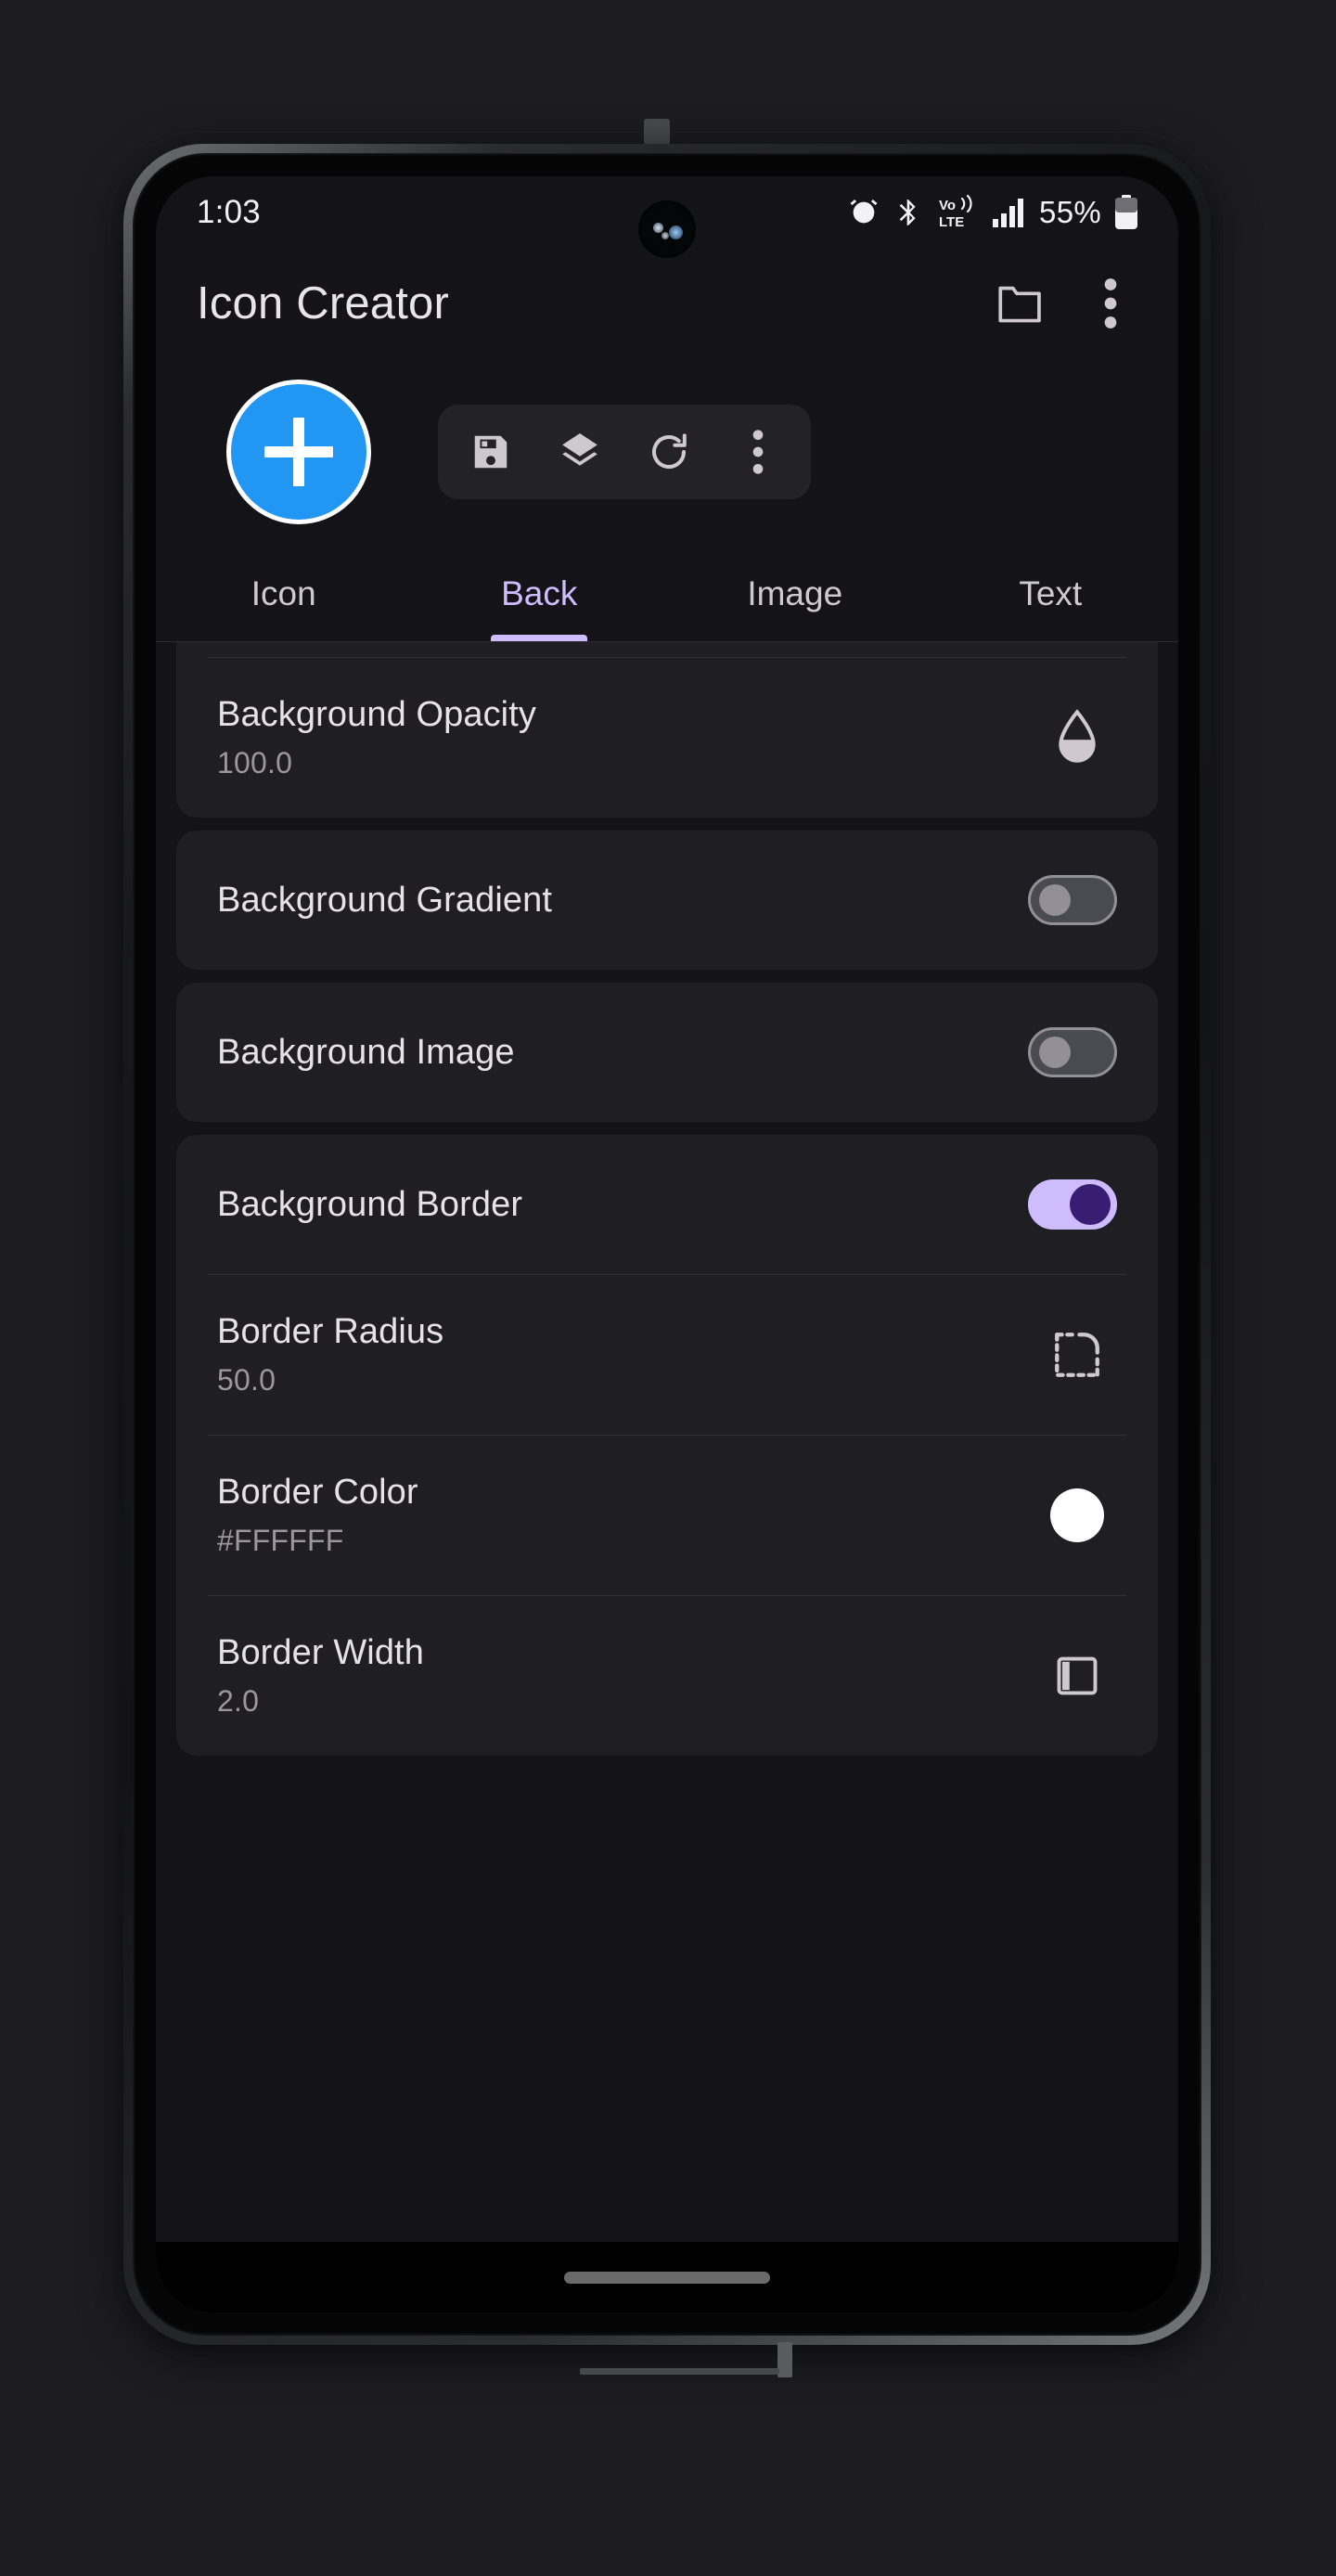  Describe the element at coordinates (281, 1540) in the screenshot. I see `border-color-value: #FFFFFF` at that location.